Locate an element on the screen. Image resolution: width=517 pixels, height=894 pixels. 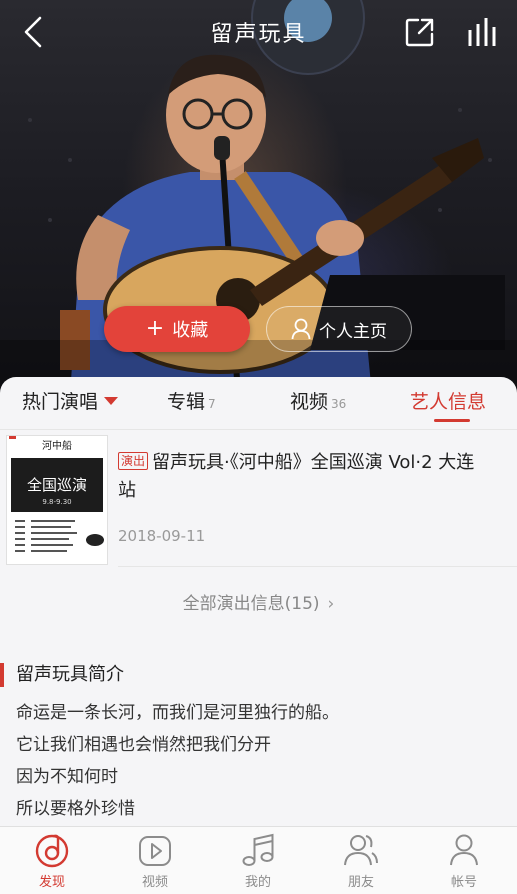
now-playing-button is located at coordinates (483, 32).